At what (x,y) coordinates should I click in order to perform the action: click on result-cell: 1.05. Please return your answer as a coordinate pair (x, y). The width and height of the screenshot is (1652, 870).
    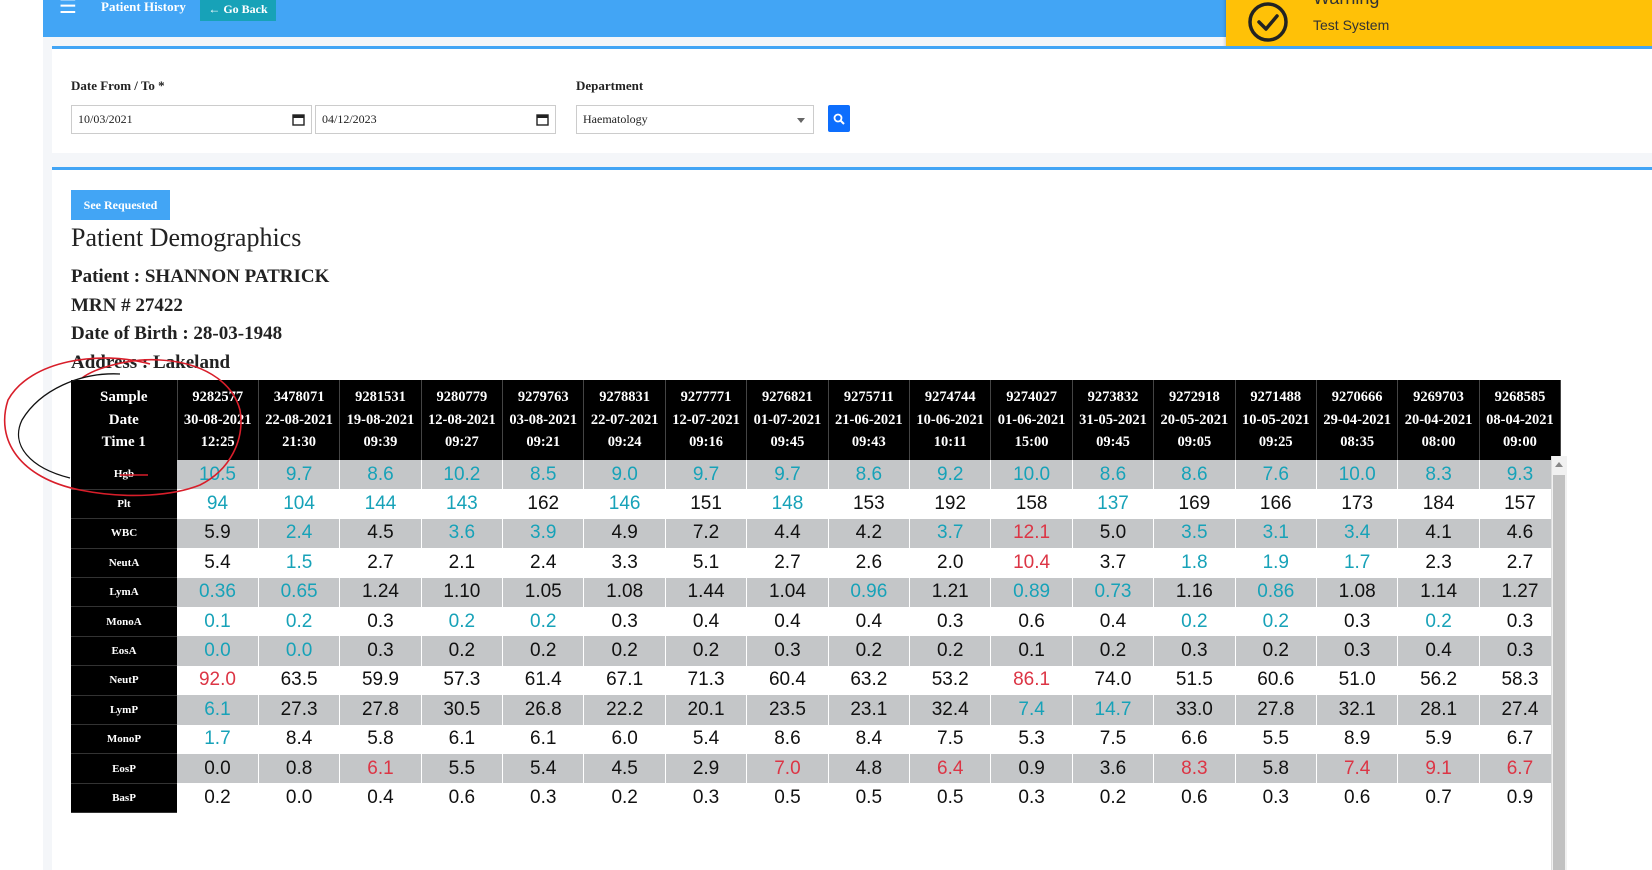
    Looking at the image, I should click on (543, 592).